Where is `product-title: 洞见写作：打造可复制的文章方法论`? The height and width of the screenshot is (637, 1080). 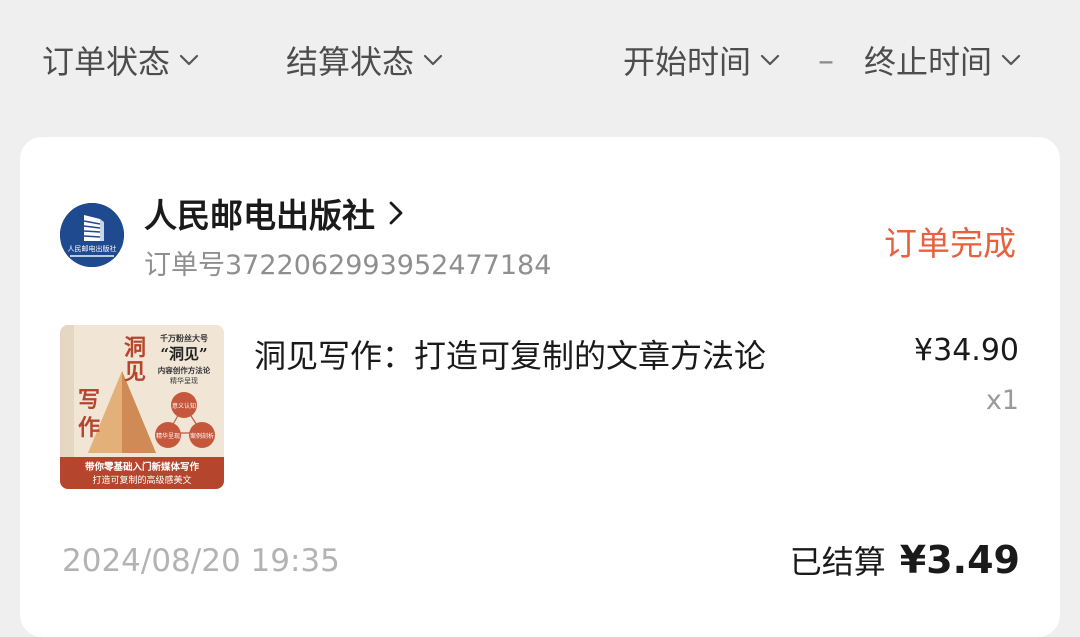 product-title: 洞见写作：打造可复制的文章方法论 is located at coordinates (510, 354).